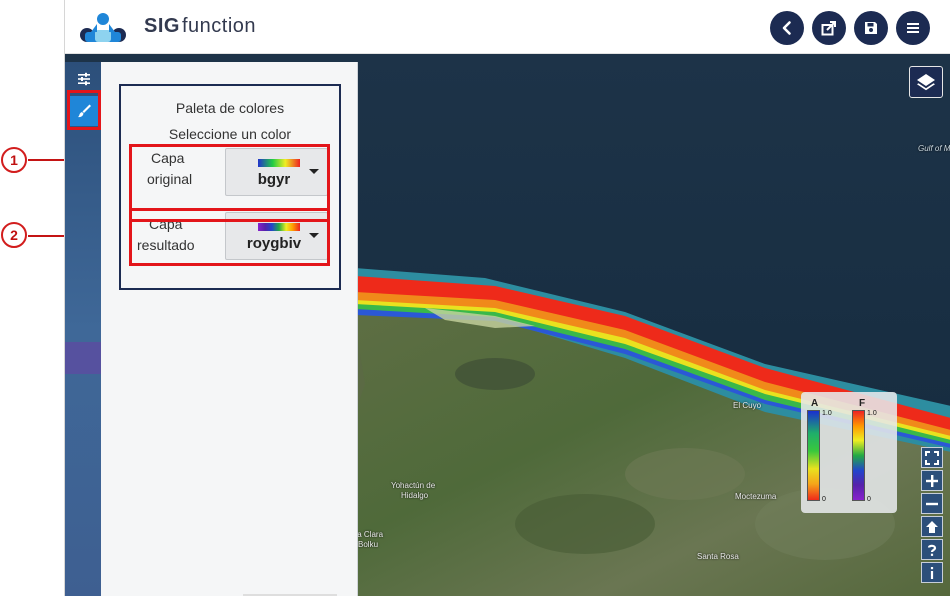  What do you see at coordinates (368, 544) in the screenshot?
I see `map-label-bolku: Bolku` at bounding box center [368, 544].